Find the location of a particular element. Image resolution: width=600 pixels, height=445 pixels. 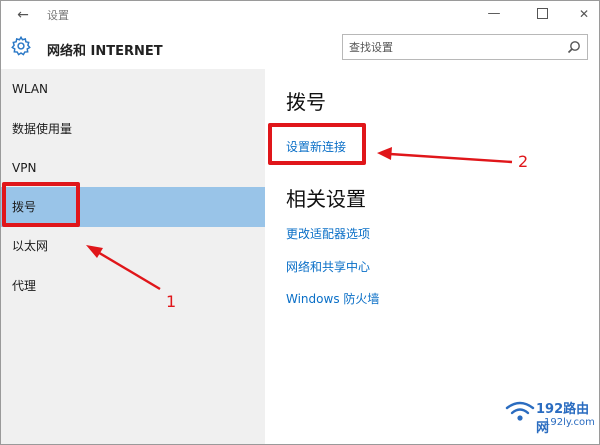

gear-icon is located at coordinates (21, 45).